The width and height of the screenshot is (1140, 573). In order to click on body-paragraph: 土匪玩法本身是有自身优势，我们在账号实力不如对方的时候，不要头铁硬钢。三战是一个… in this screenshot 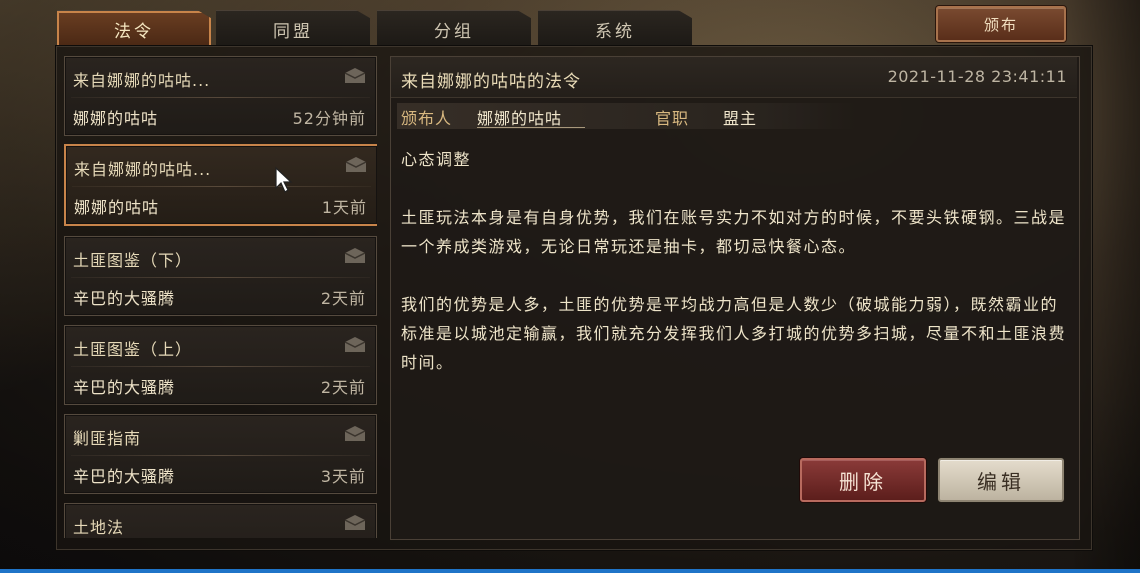, I will do `click(734, 232)`.